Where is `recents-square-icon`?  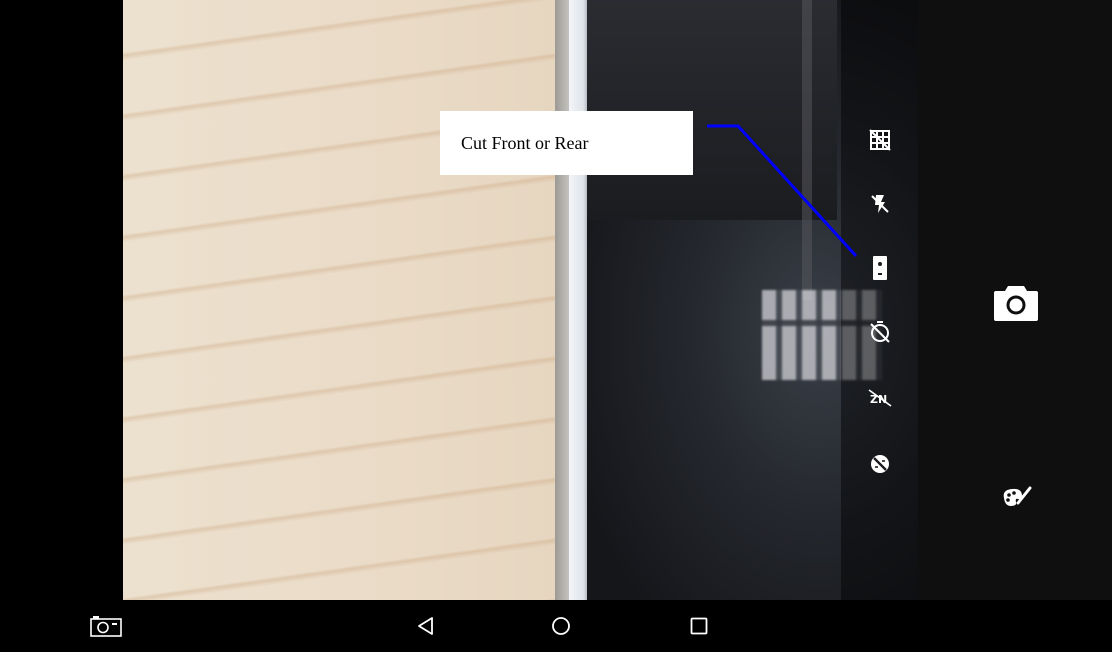 recents-square-icon is located at coordinates (699, 626).